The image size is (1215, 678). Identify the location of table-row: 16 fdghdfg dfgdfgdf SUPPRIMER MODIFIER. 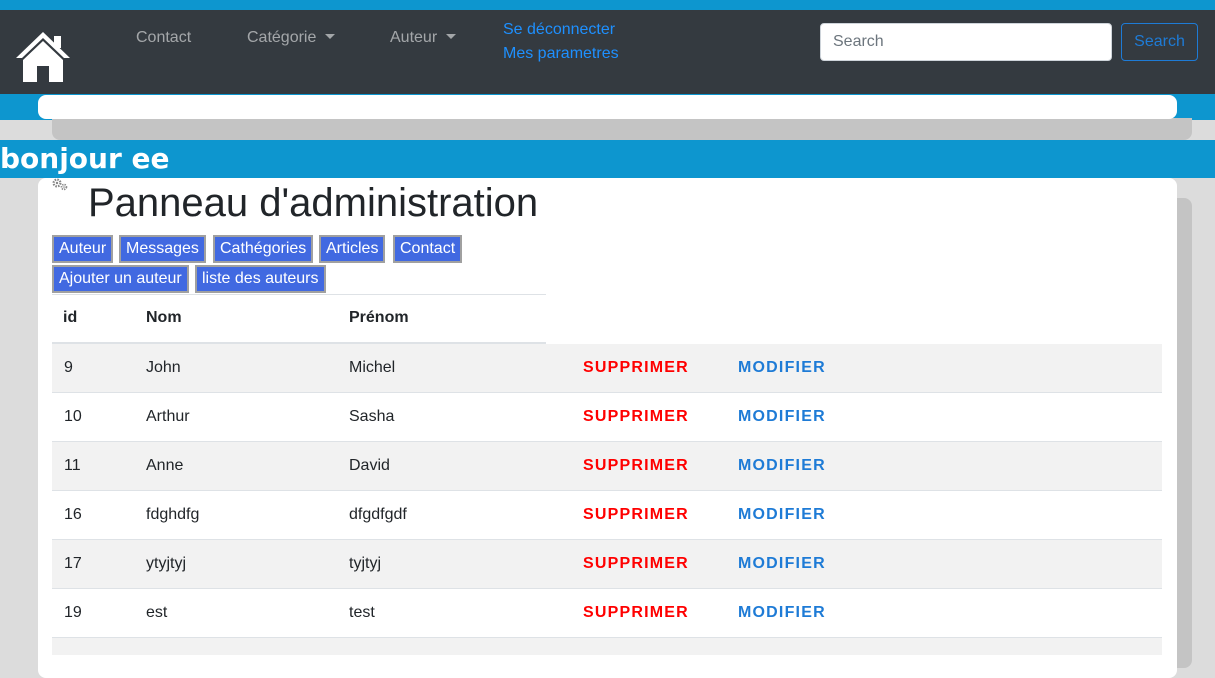
(607, 515).